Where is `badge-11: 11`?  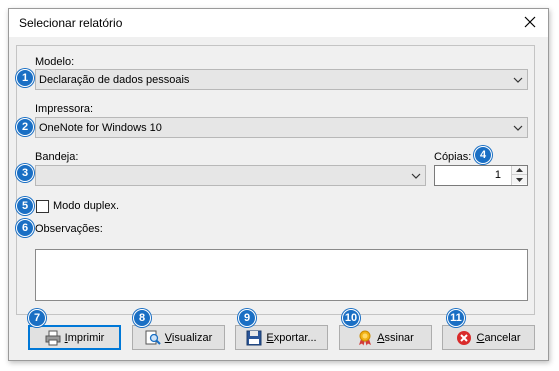 badge-11: 11 is located at coordinates (456, 318).